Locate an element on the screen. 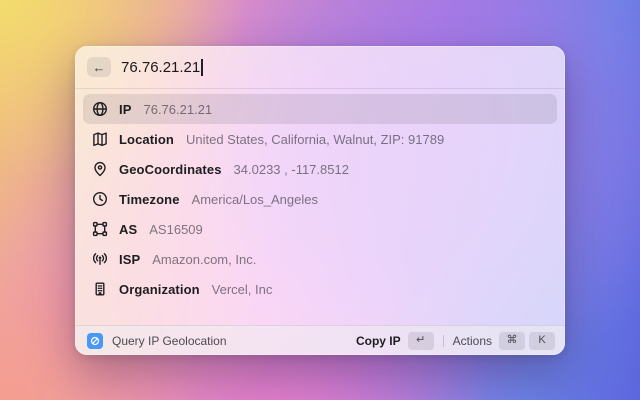 Image resolution: width=640 pixels, height=400 pixels. back-arrow-icon: ← is located at coordinates (99, 67).